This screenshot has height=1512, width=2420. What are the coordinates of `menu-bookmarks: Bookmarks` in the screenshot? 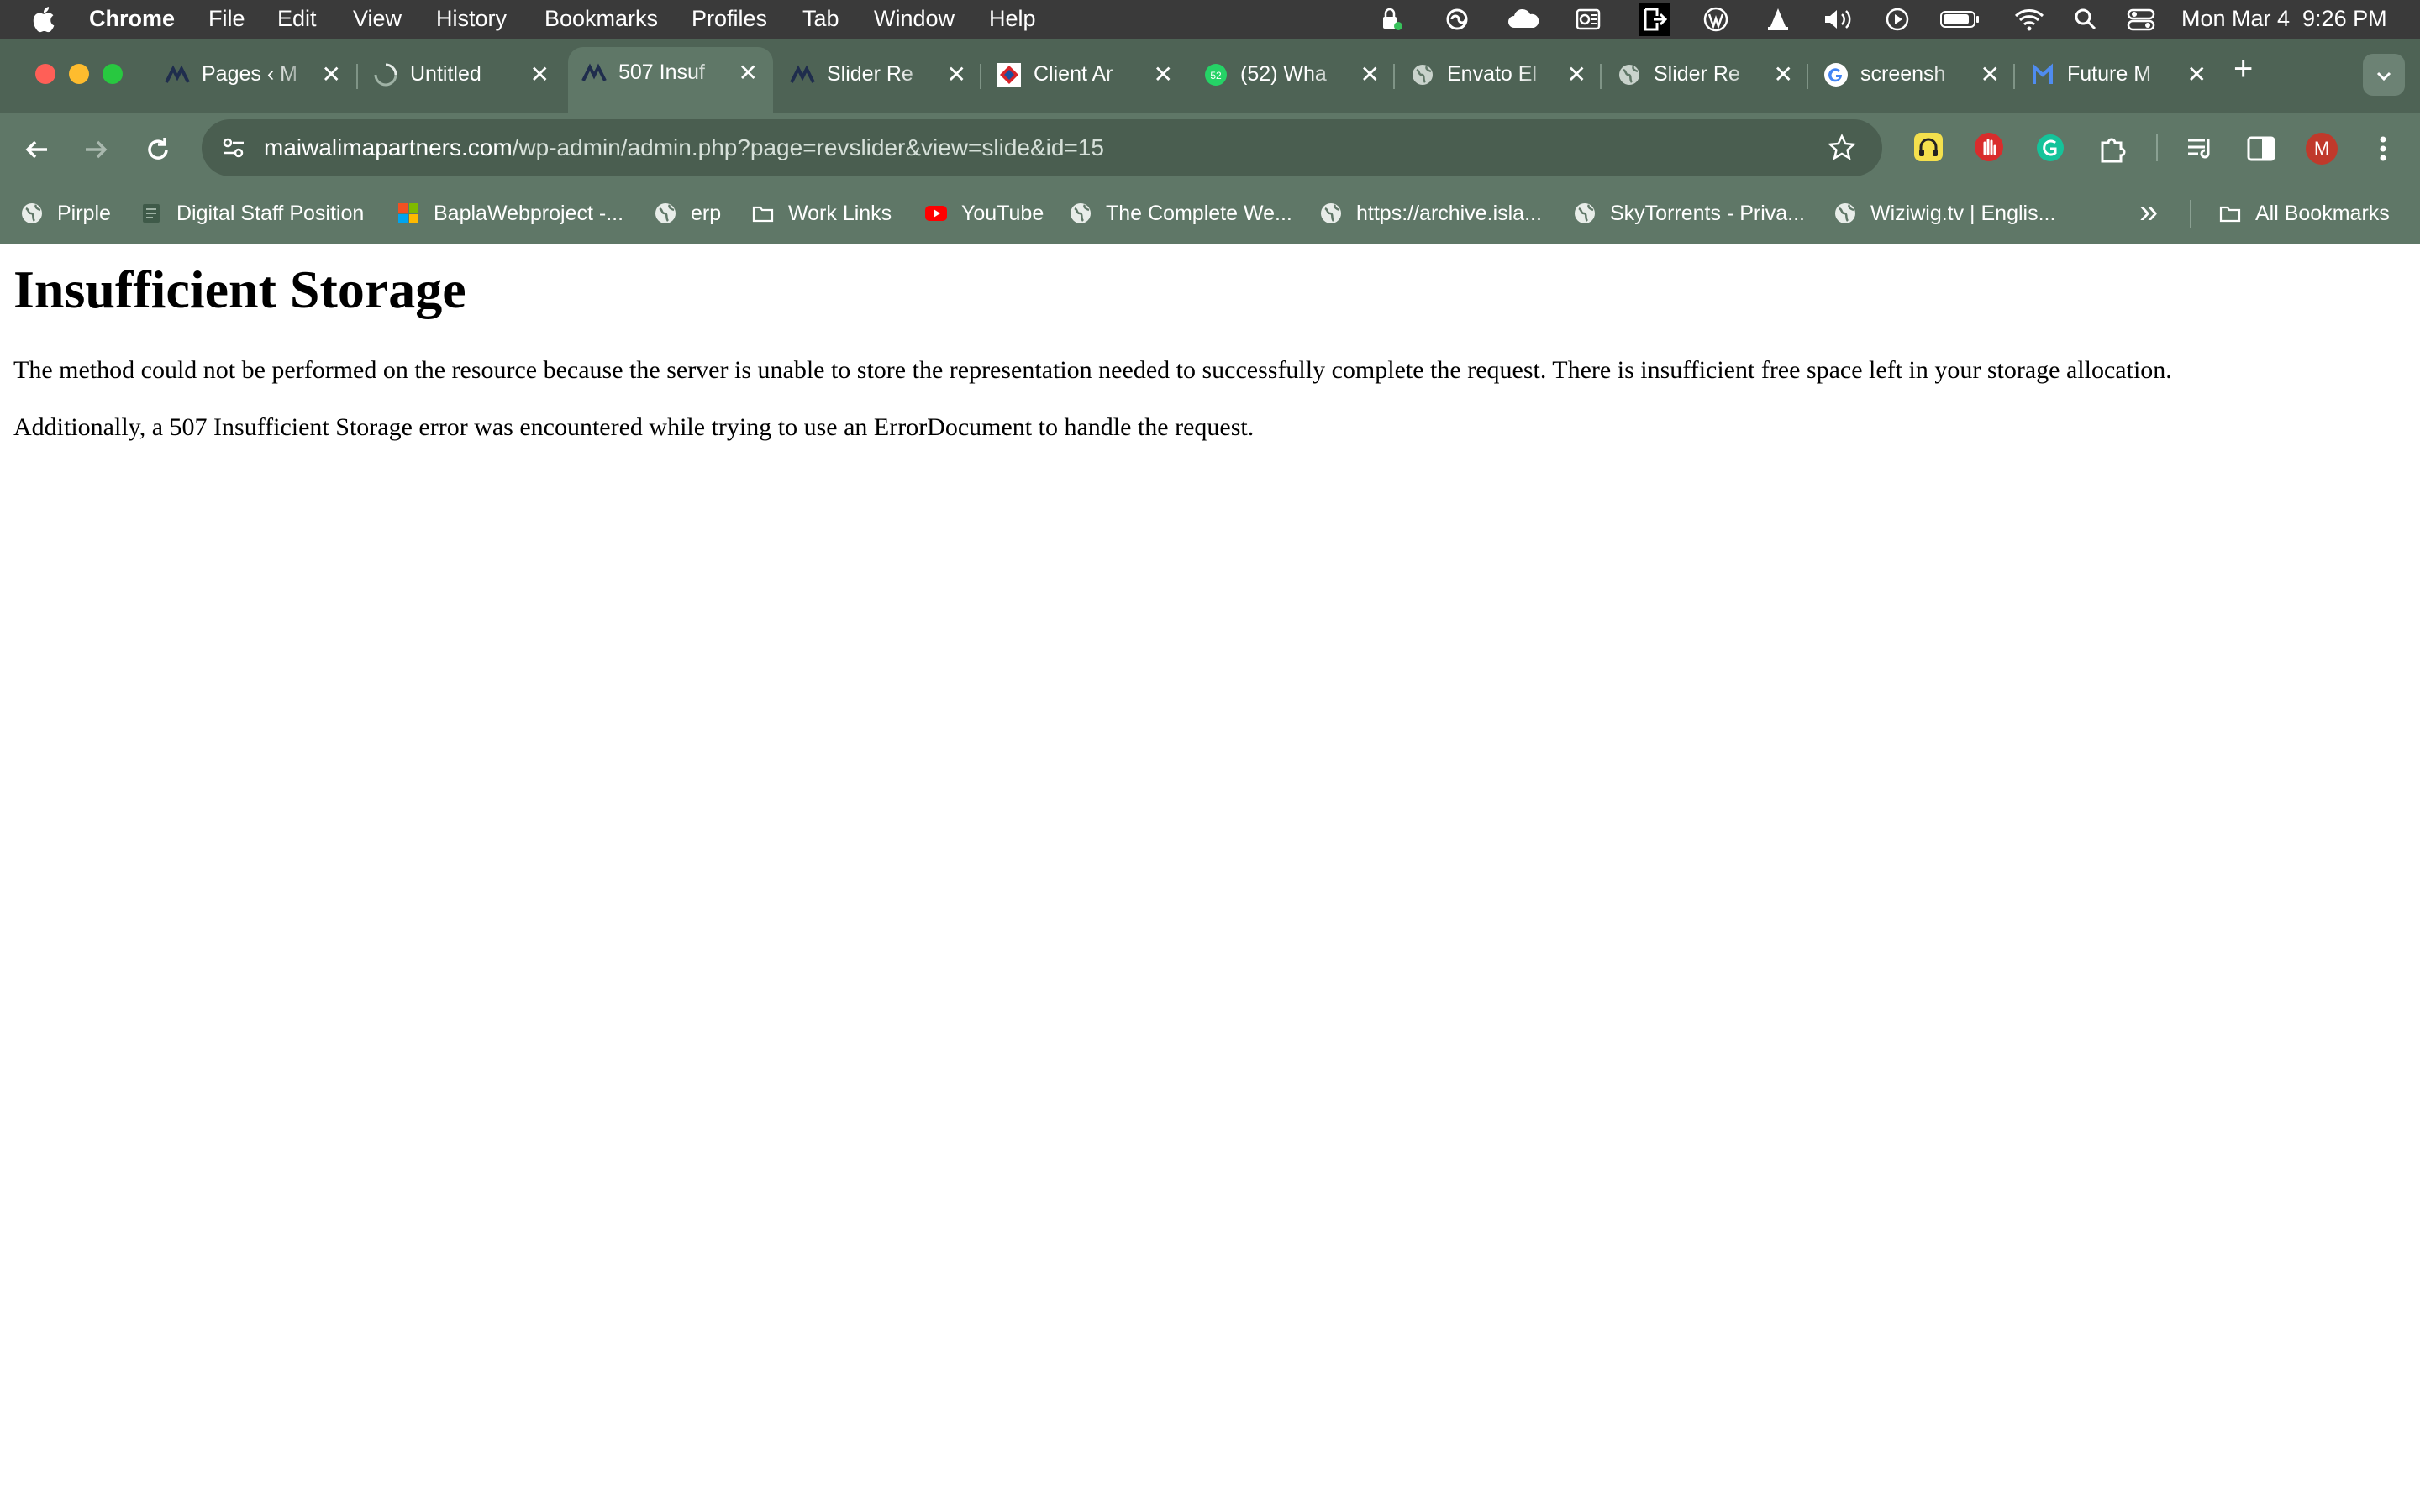 It's located at (601, 19).